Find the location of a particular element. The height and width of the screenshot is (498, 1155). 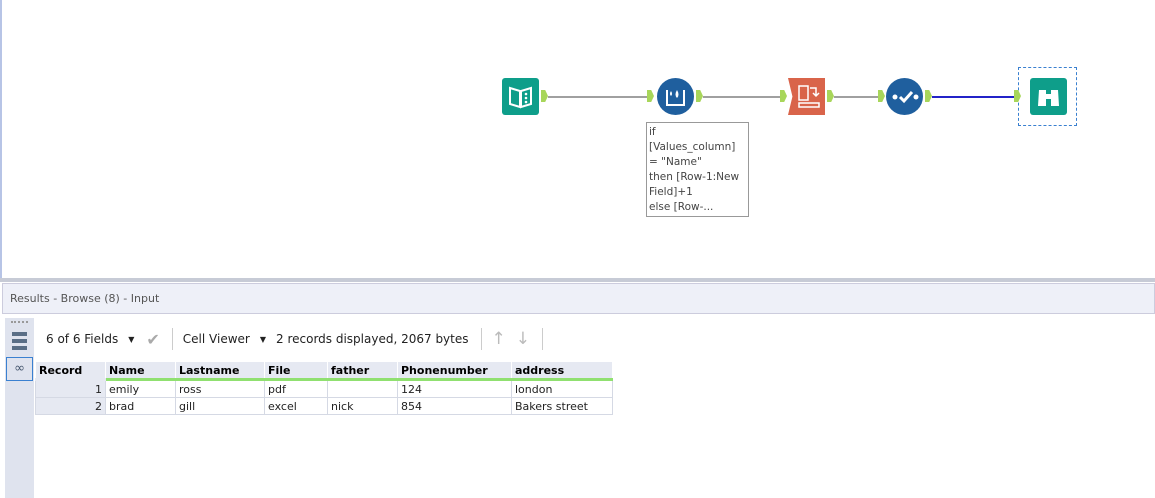

input-data-tool is located at coordinates (520, 96).